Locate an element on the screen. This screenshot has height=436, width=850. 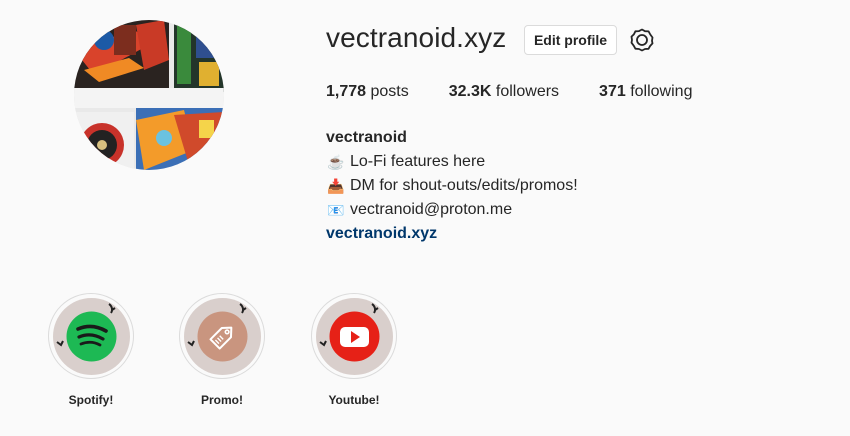
following-count: 371 following is located at coordinates (645, 92).